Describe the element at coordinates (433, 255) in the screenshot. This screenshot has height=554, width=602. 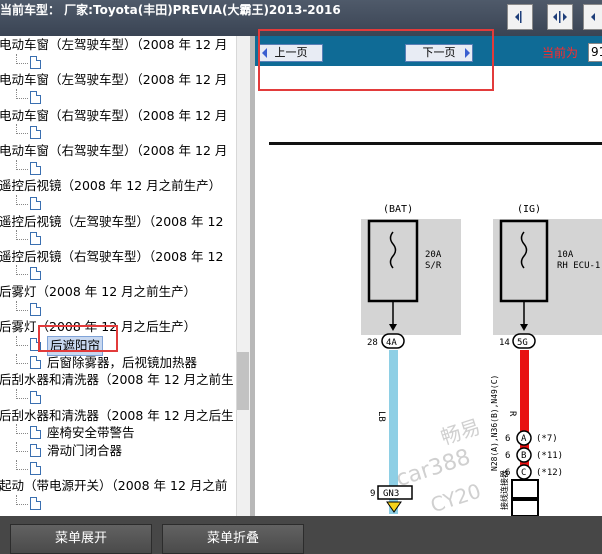
I see `left-fuse-rating: 20A` at that location.